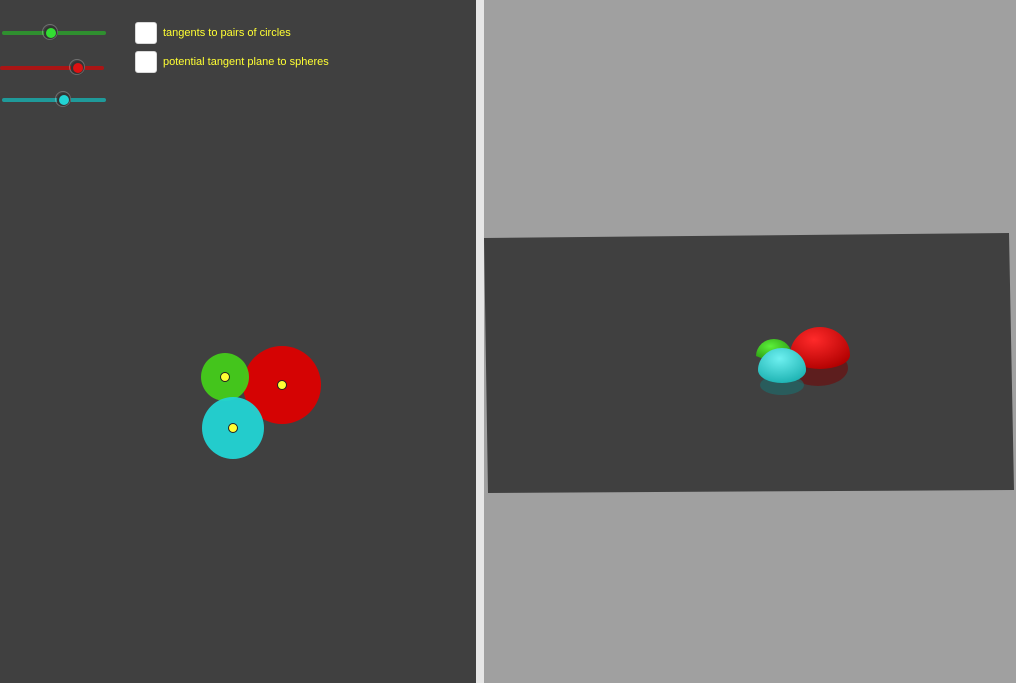 The height and width of the screenshot is (683, 1016). I want to click on red-center-point, so click(282, 385).